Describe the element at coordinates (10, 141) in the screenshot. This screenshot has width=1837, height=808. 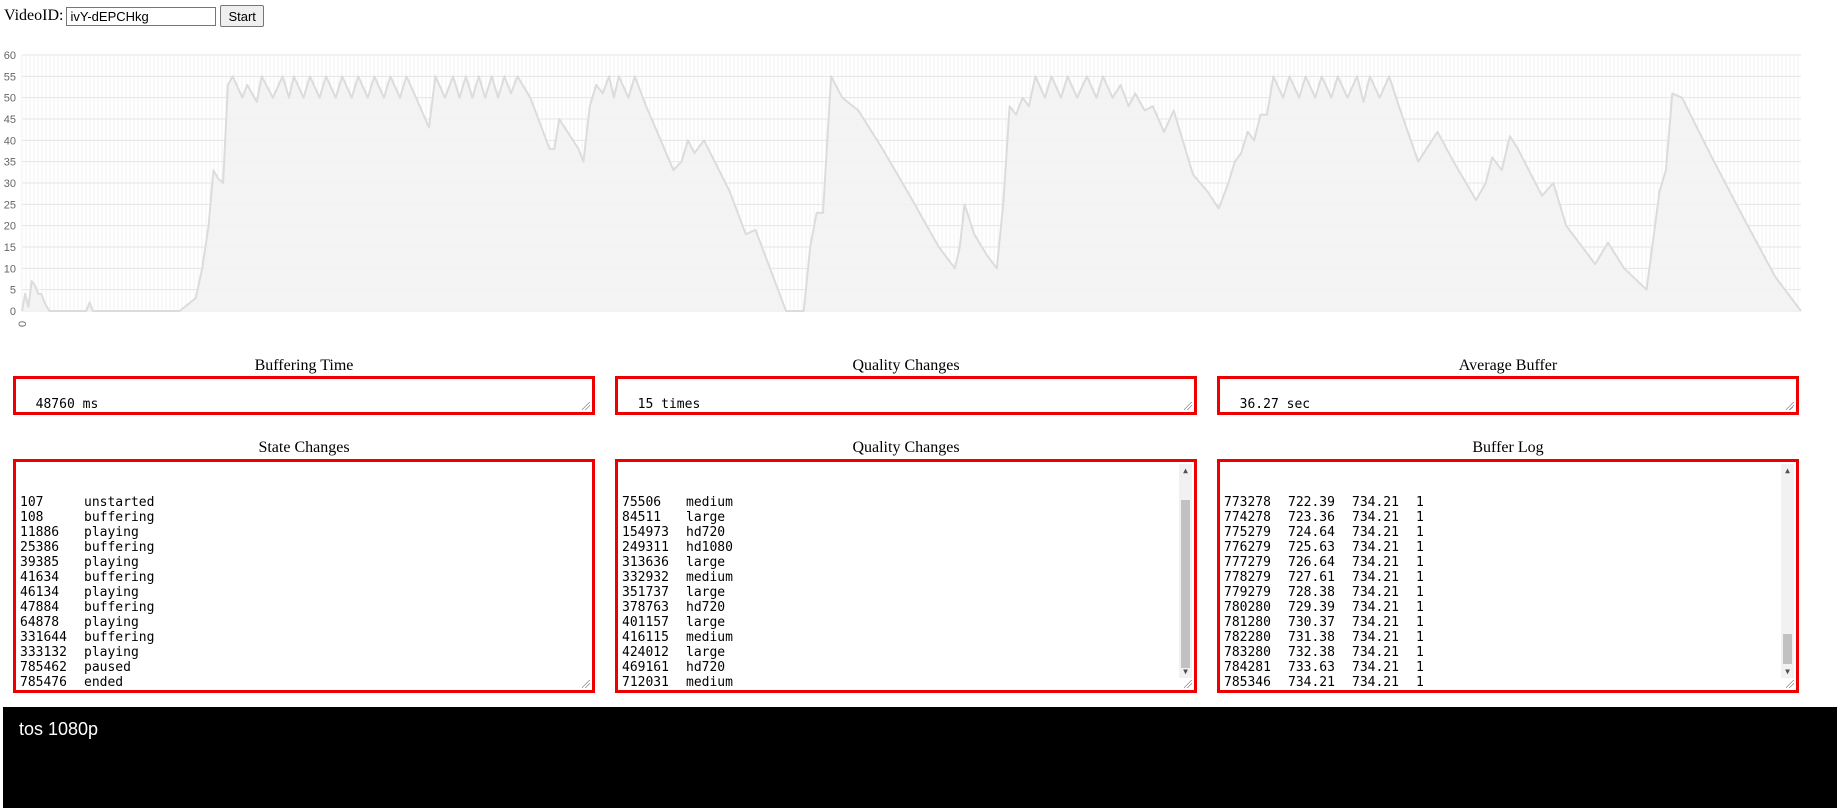
I see `y-tick-label: 40` at that location.